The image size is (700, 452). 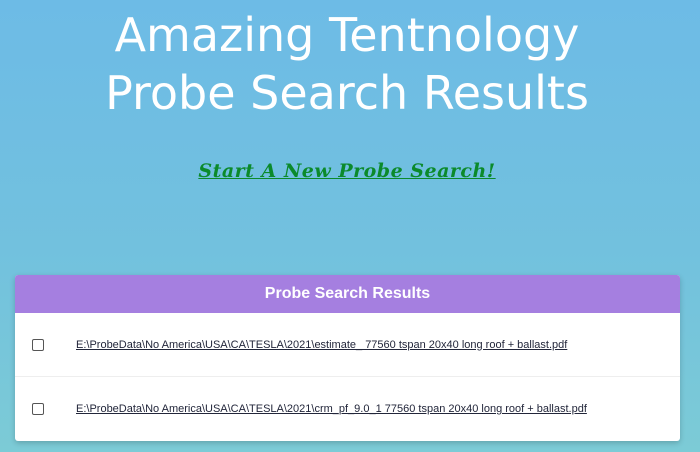 I want to click on new-probe-search-link: Start A New Probe Search!, so click(x=346, y=171).